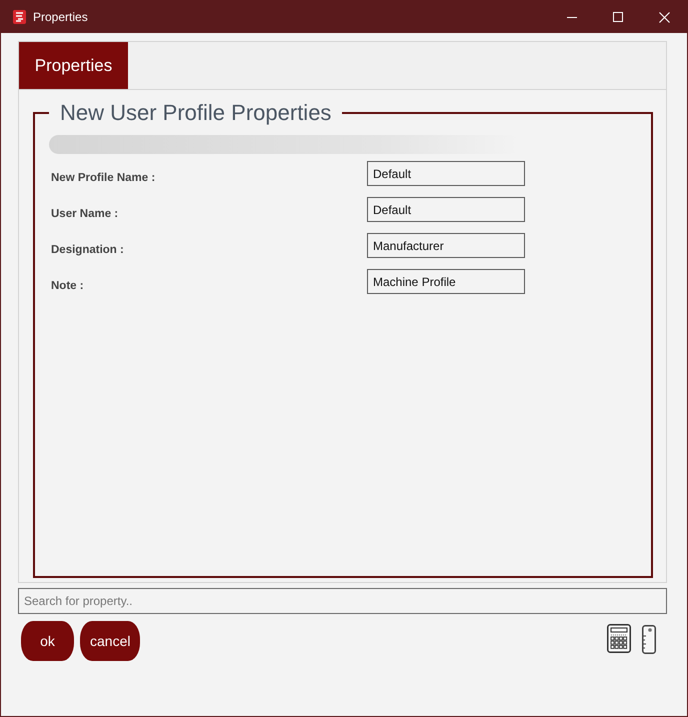  What do you see at coordinates (87, 250) in the screenshot?
I see `field-label: Designation :` at bounding box center [87, 250].